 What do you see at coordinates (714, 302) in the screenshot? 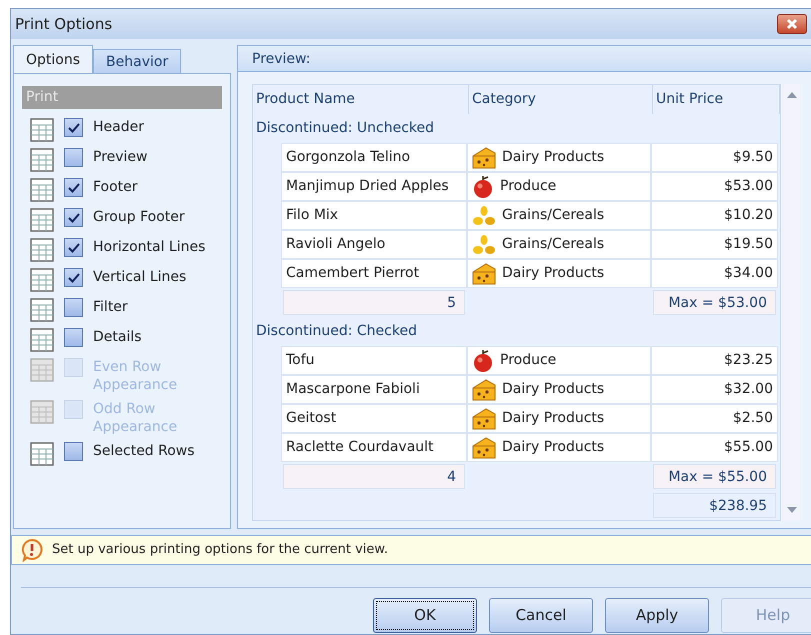
I see `group-max-cell: Max = $53.00` at bounding box center [714, 302].